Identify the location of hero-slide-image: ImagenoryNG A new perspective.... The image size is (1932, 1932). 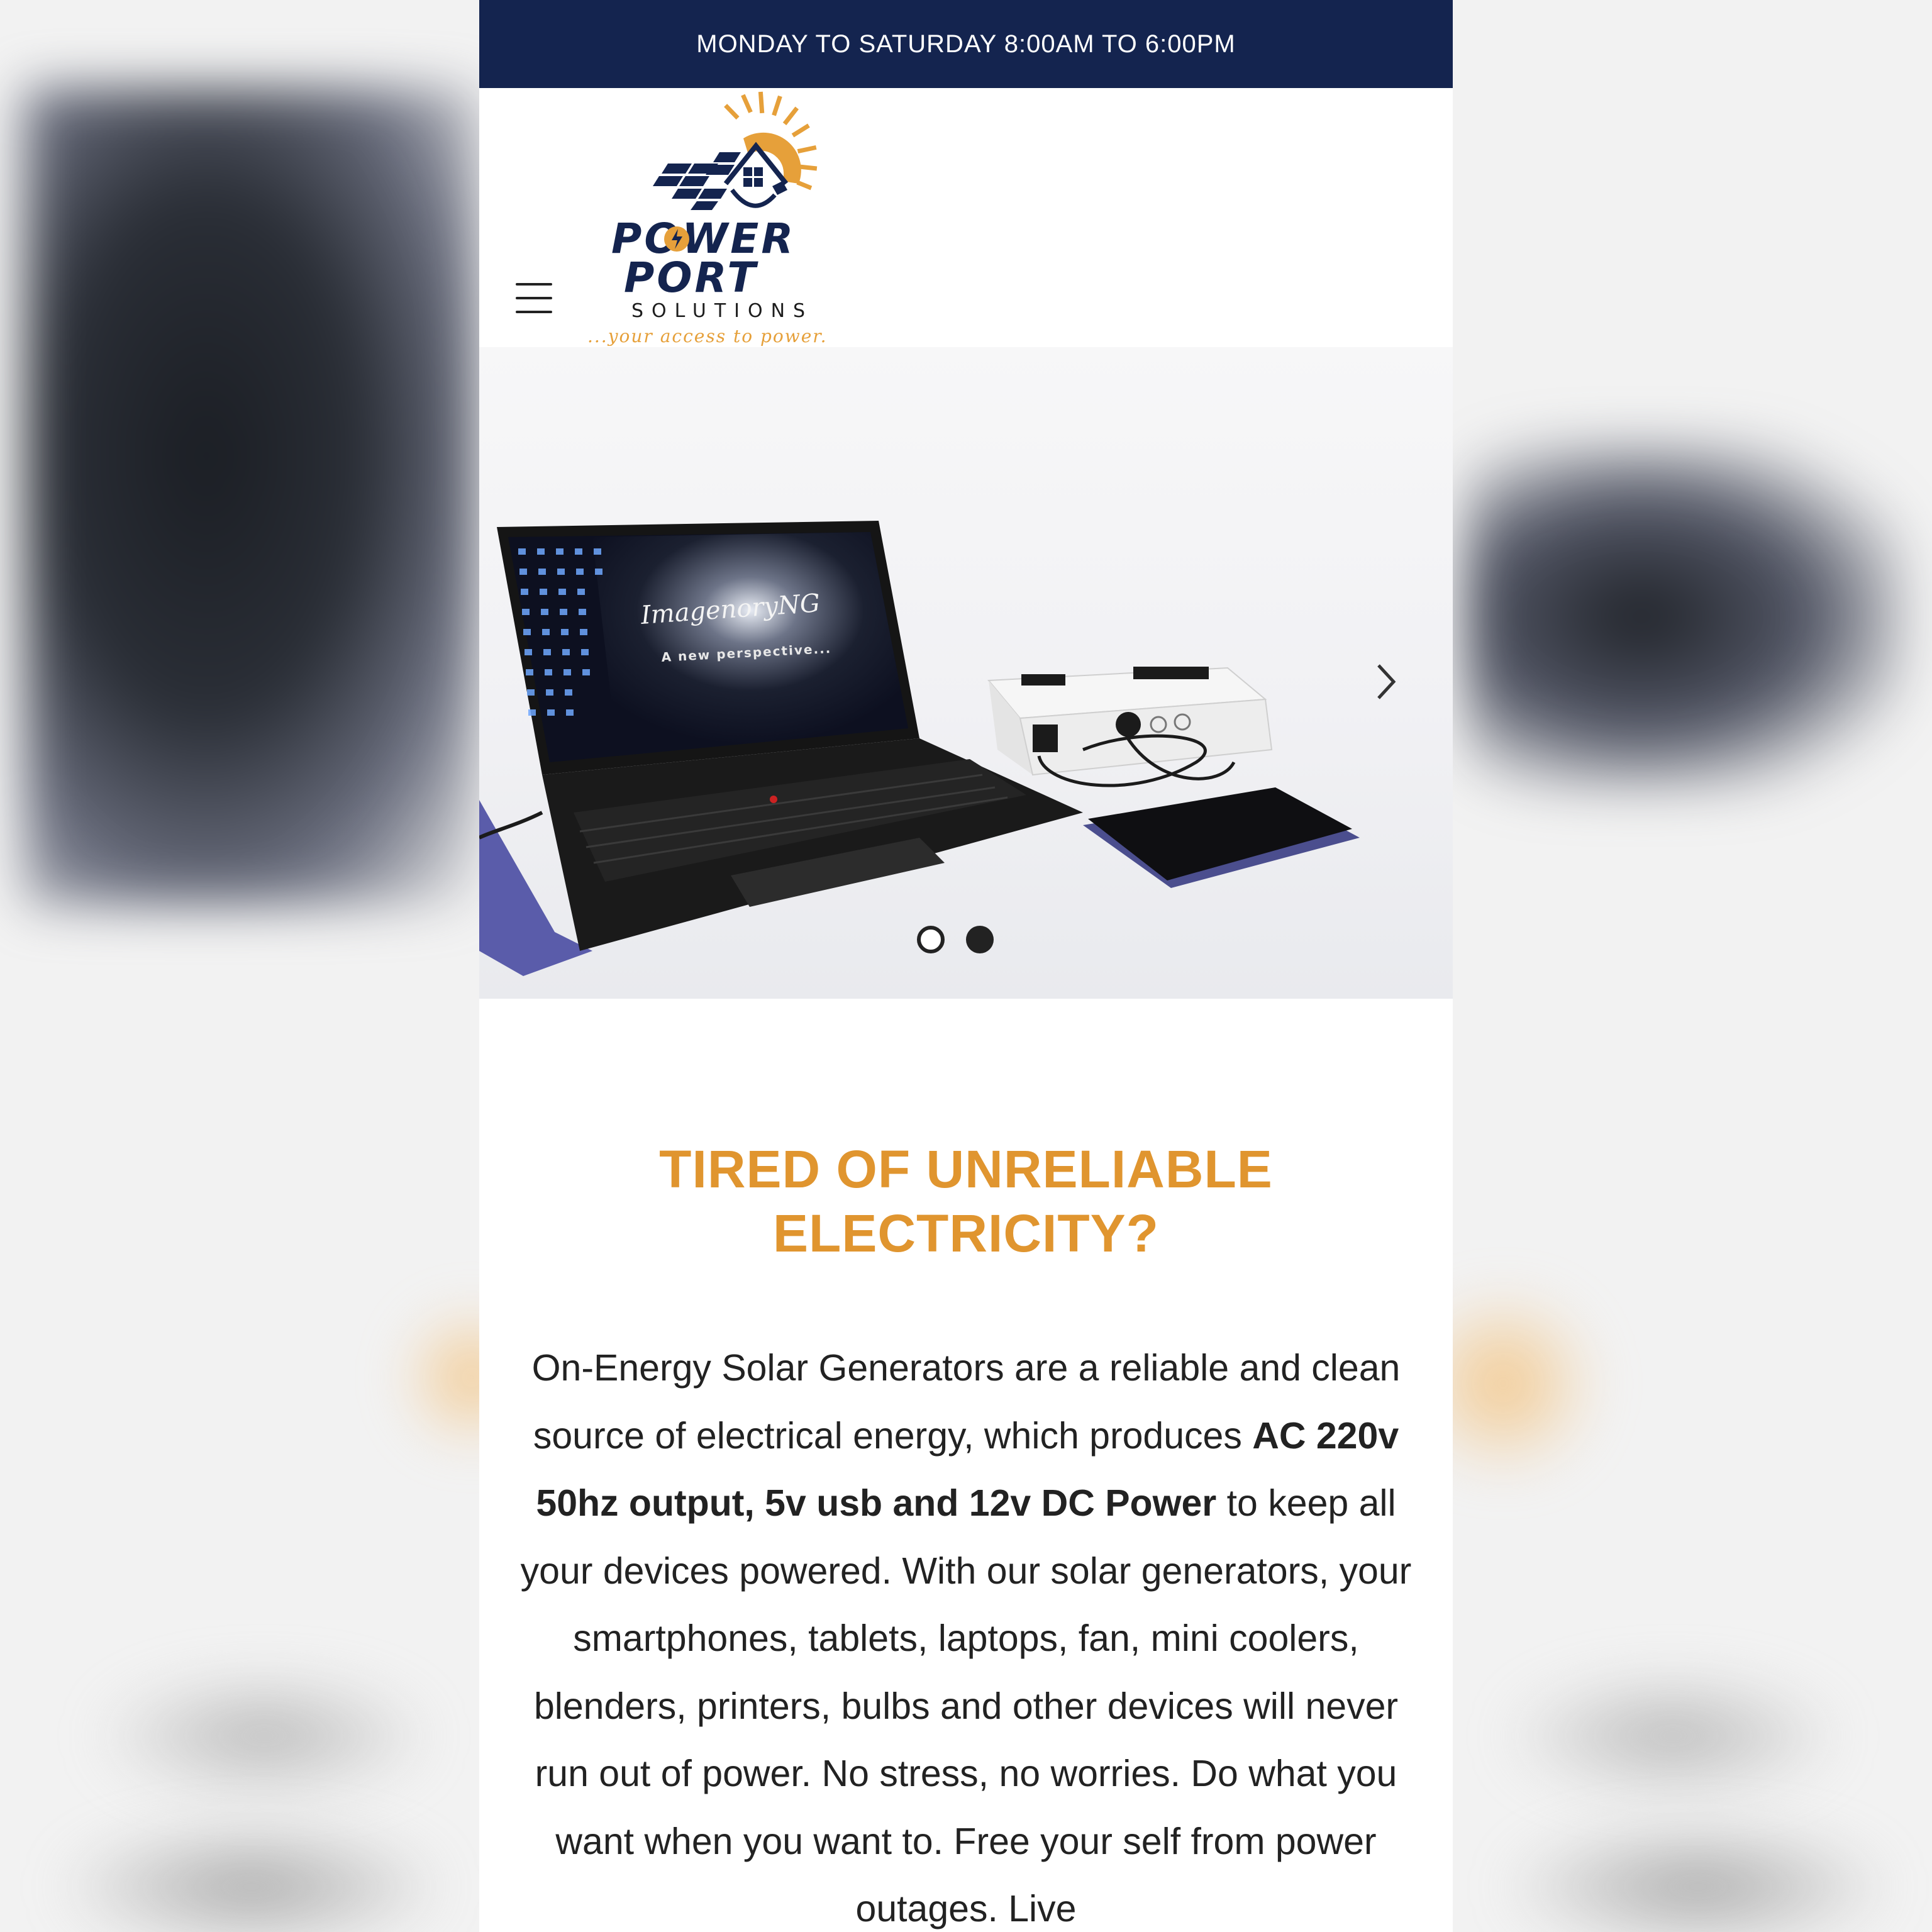
(919, 748).